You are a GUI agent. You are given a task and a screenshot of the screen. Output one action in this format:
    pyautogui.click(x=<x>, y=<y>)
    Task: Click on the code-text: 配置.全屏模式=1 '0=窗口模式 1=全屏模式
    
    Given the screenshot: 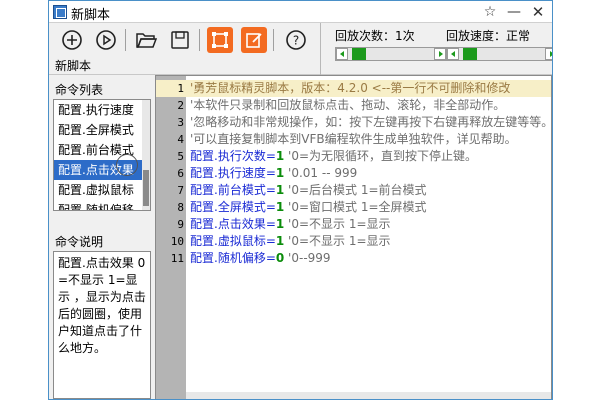 What is the action you would take?
    pyautogui.click(x=308, y=207)
    